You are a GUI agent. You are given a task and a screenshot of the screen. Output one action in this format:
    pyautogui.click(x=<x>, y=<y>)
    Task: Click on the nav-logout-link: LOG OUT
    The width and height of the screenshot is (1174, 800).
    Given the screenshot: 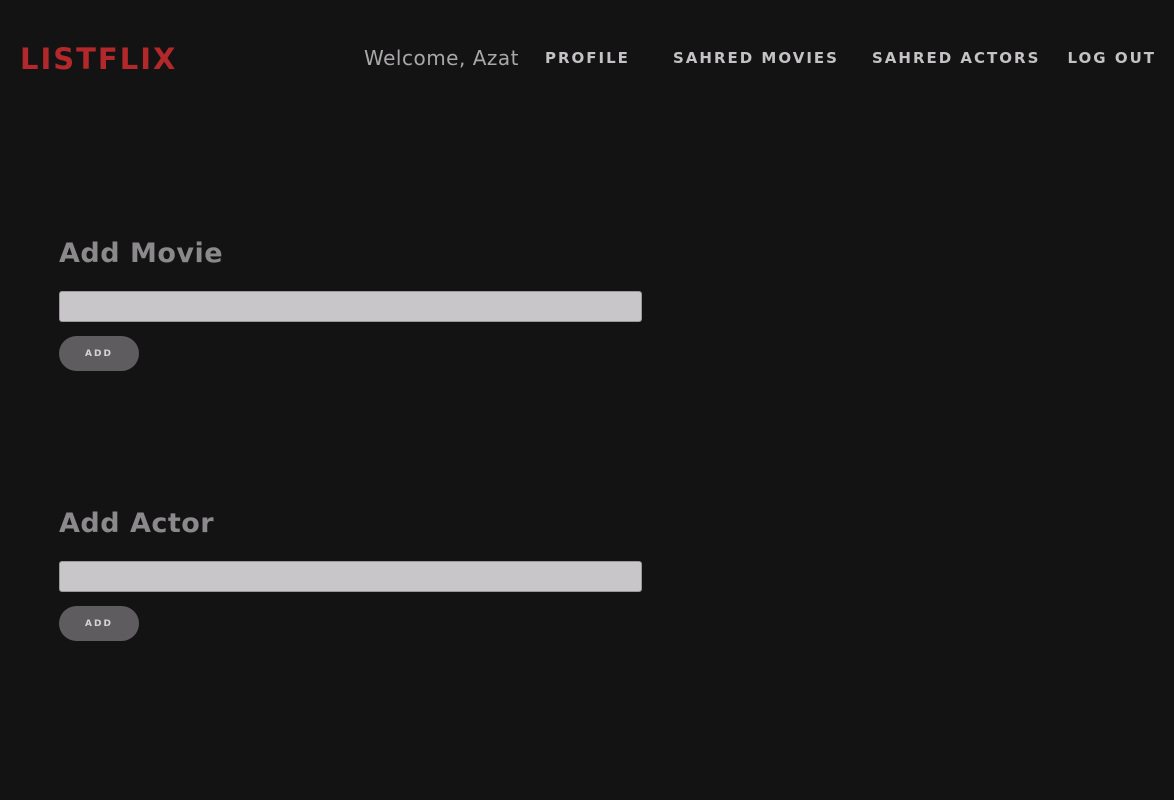 What is the action you would take?
    pyautogui.click(x=1112, y=58)
    